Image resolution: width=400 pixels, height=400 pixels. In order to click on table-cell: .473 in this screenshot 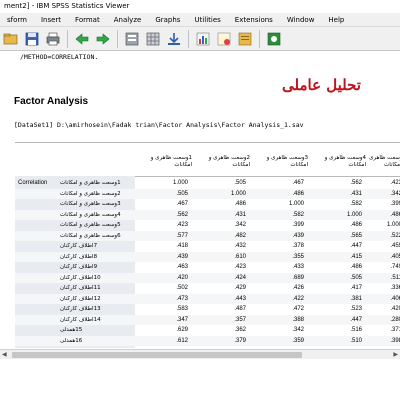, I will do `click(182, 298)`.